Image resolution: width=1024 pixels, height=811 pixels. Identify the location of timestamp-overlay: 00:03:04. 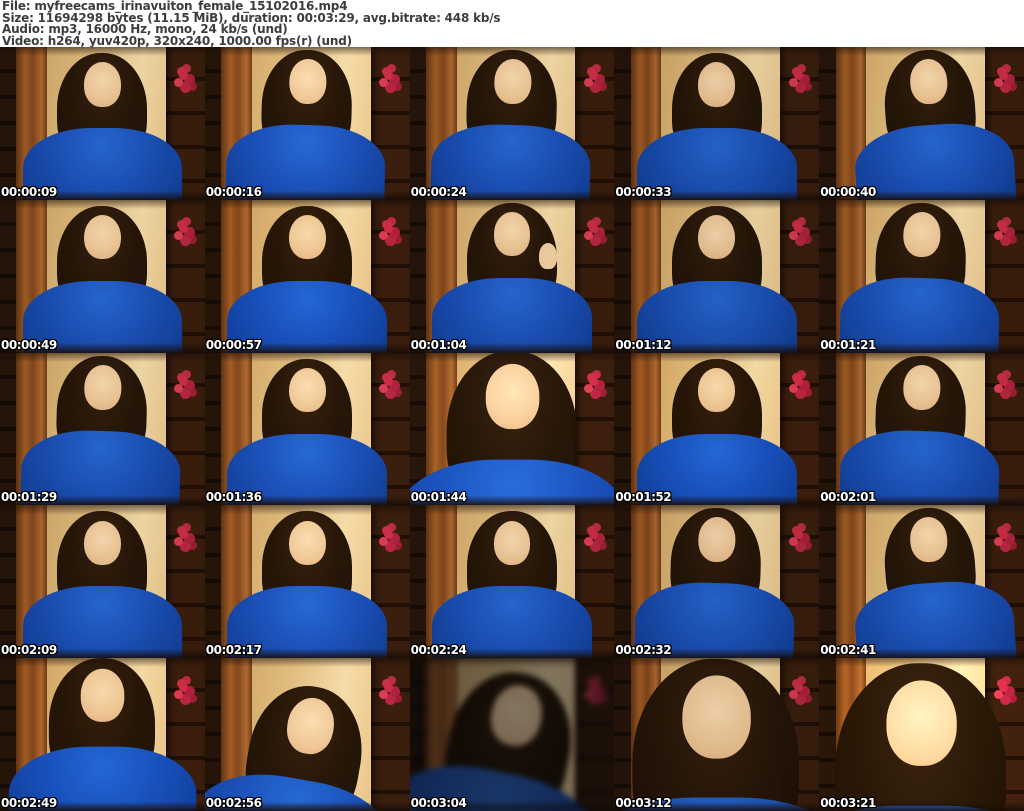
(438, 803).